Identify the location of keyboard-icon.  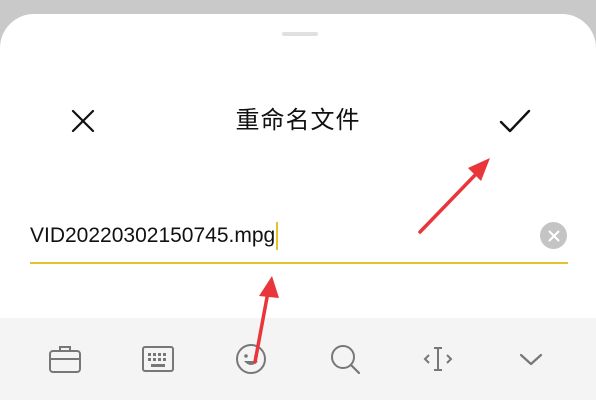
(157, 359).